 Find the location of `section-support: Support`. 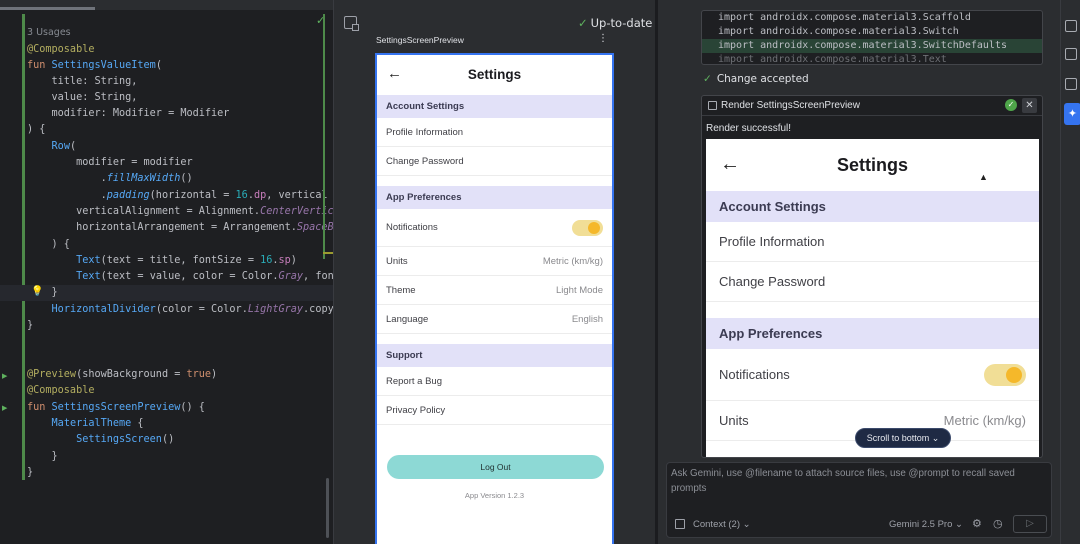

section-support: Support is located at coordinates (494, 355).